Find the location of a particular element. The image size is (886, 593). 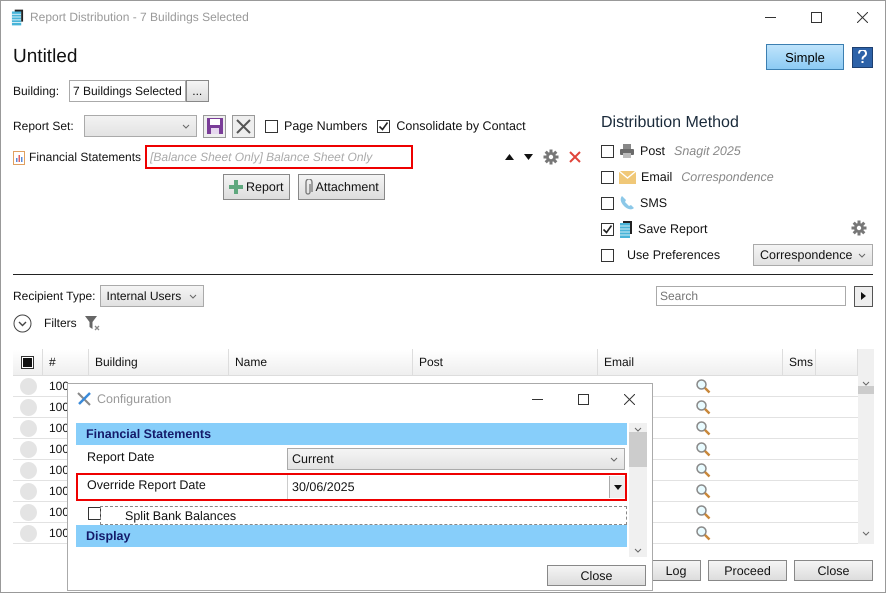

section-header: Display is located at coordinates (351, 536).